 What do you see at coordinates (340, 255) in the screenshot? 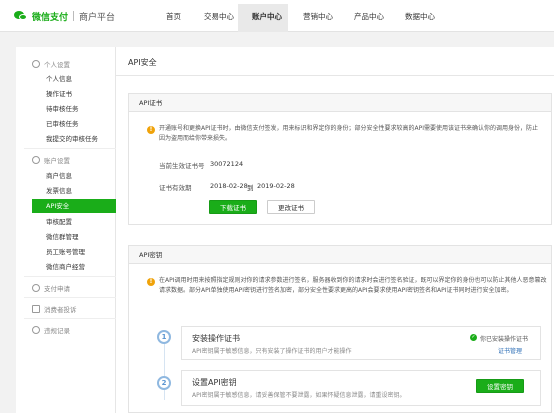
I see `card-header: API密钥` at bounding box center [340, 255].